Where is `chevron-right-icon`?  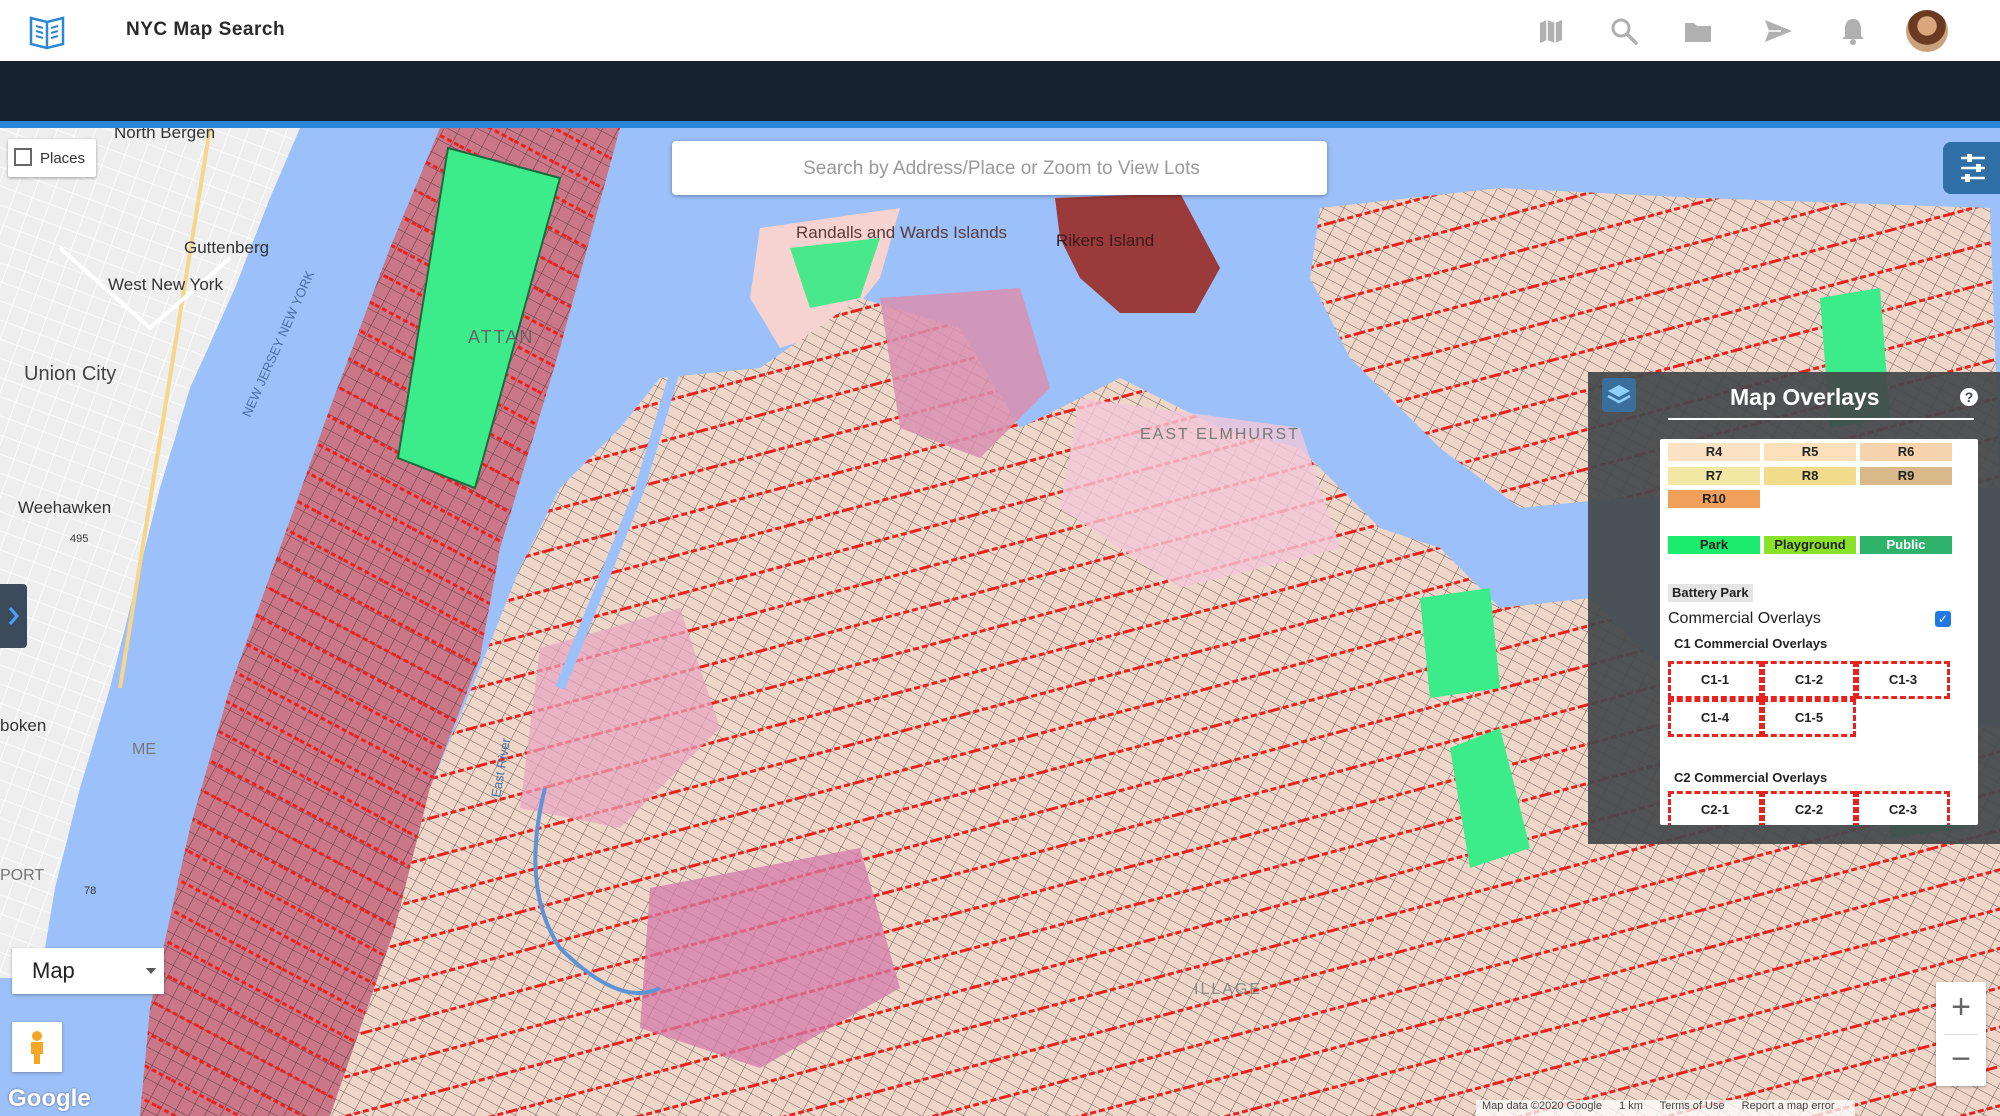
chevron-right-icon is located at coordinates (13, 616).